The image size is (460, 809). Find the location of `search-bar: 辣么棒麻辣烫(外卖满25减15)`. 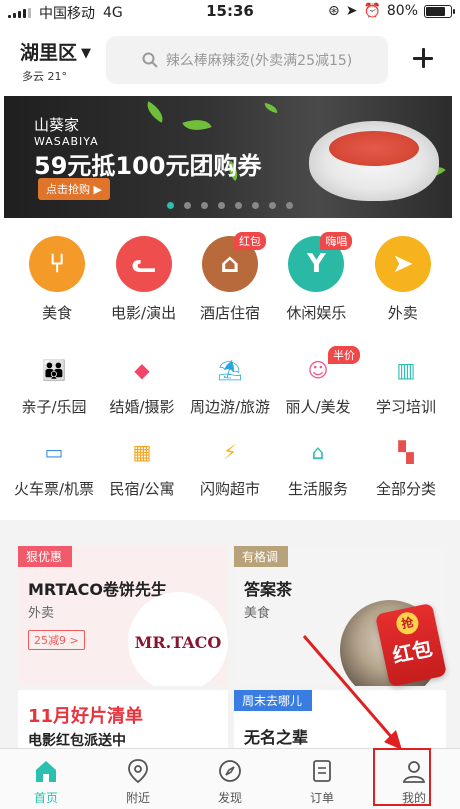

search-bar: 辣么棒麻辣烫(外卖满25减15) is located at coordinates (247, 60).